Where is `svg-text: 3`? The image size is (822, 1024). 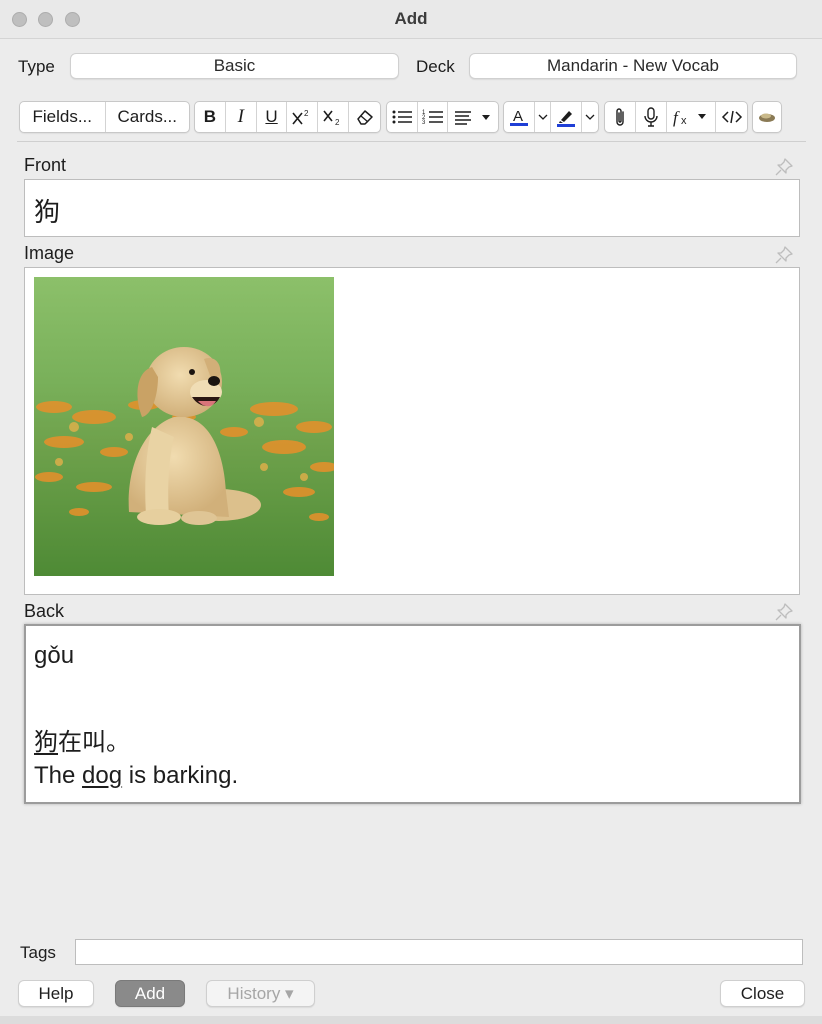 svg-text: 3 is located at coordinates (424, 123).